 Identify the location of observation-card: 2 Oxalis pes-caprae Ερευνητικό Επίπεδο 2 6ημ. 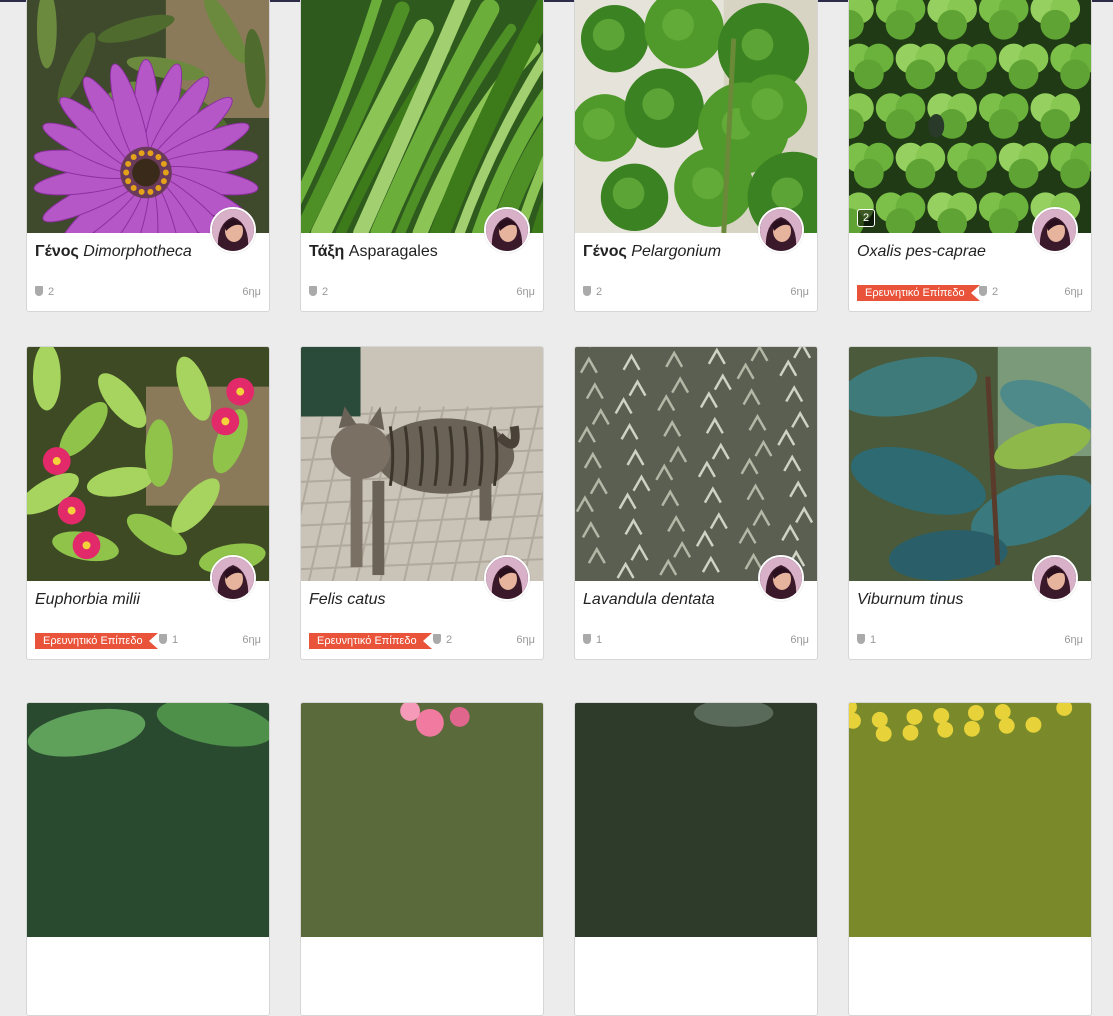
(970, 156).